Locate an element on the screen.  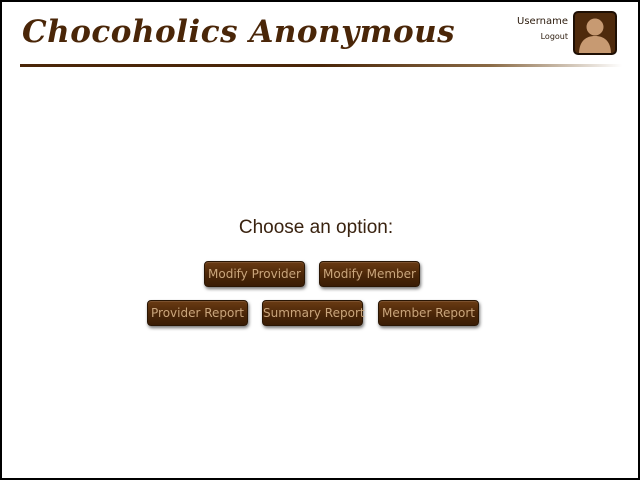
app-title: Chocoholics Anonymous is located at coordinates (239, 32).